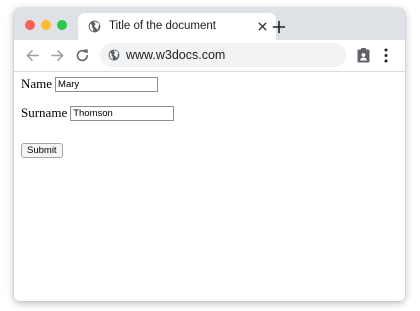  What do you see at coordinates (37, 83) in the screenshot?
I see `name-label: Name` at bounding box center [37, 83].